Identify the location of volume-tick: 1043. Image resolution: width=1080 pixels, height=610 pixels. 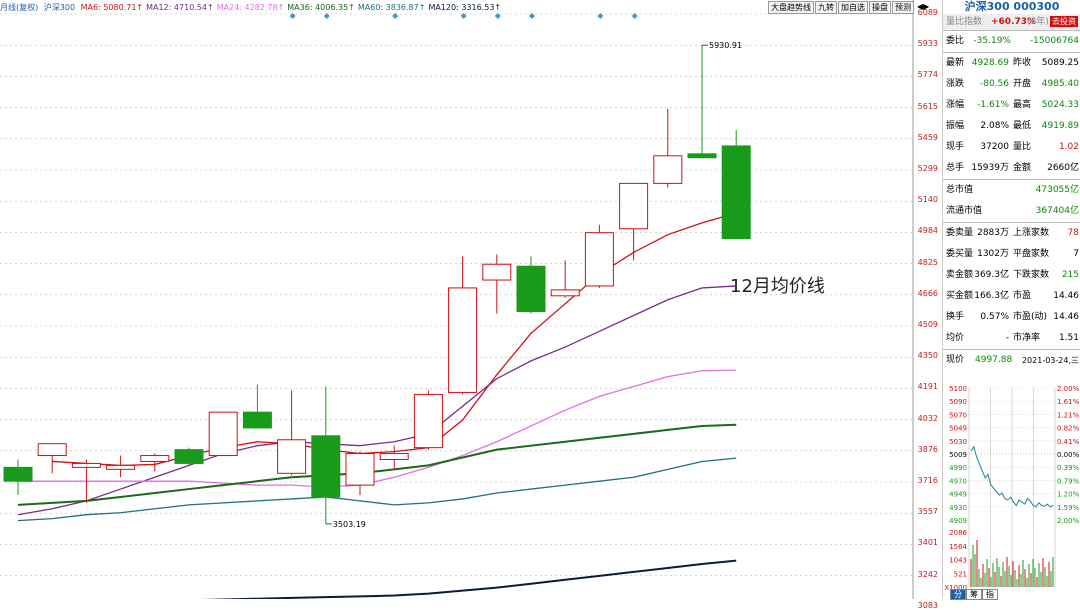
(958, 561).